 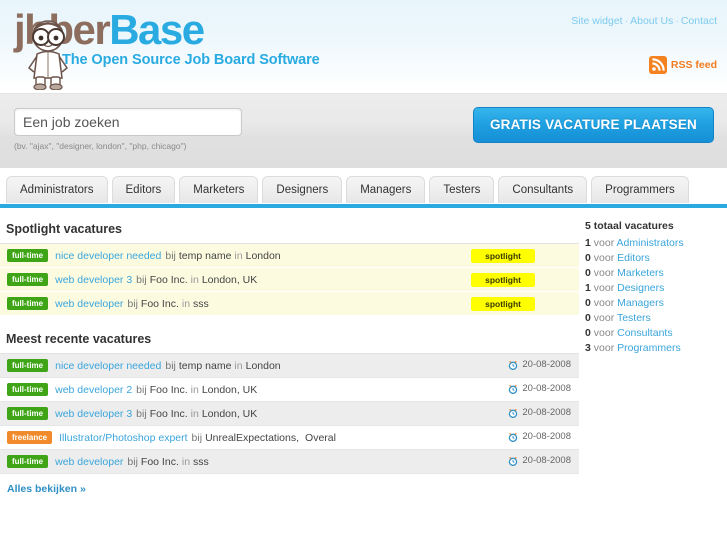 What do you see at coordinates (588, 347) in the screenshot?
I see `sidebar-count: 3` at bounding box center [588, 347].